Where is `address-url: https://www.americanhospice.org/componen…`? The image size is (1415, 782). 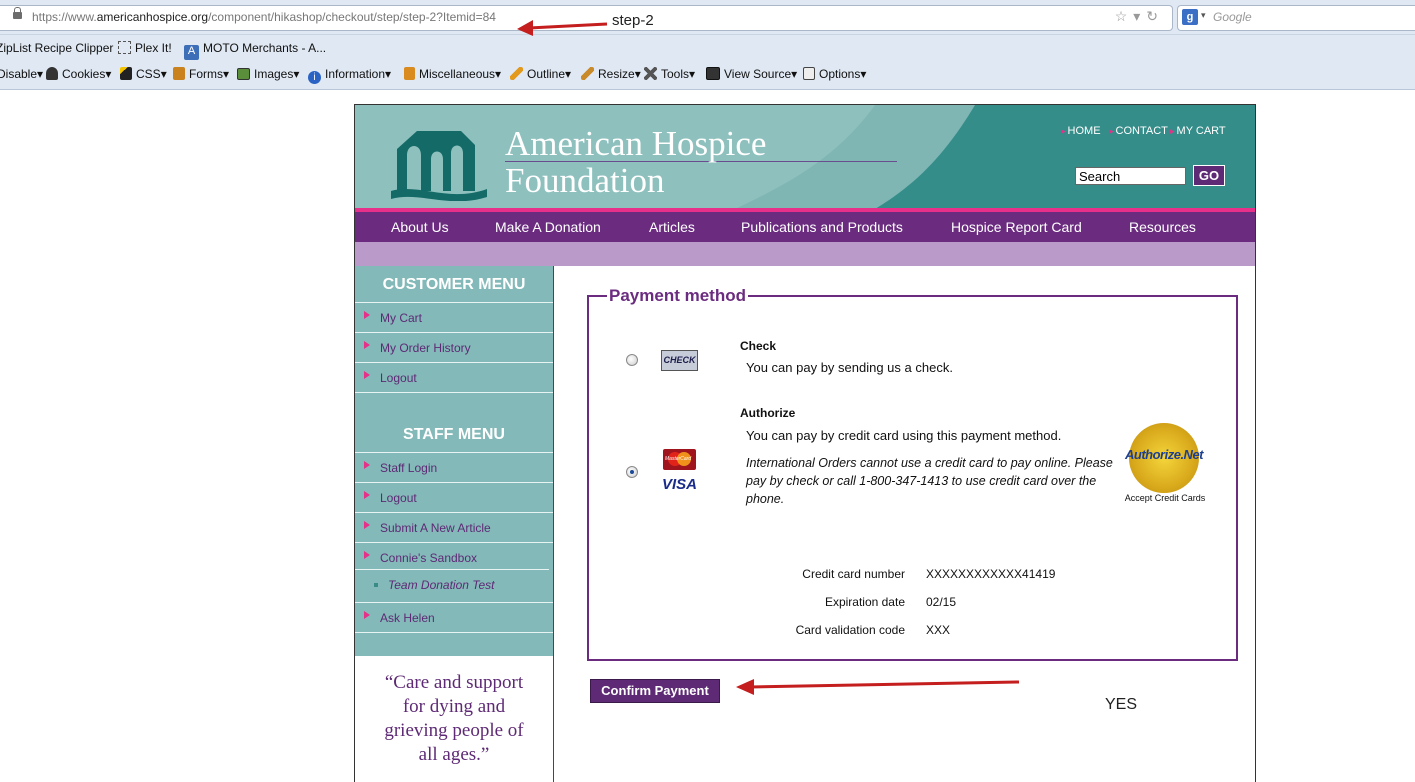
address-url: https://www.americanhospice.org/componen… is located at coordinates (264, 17).